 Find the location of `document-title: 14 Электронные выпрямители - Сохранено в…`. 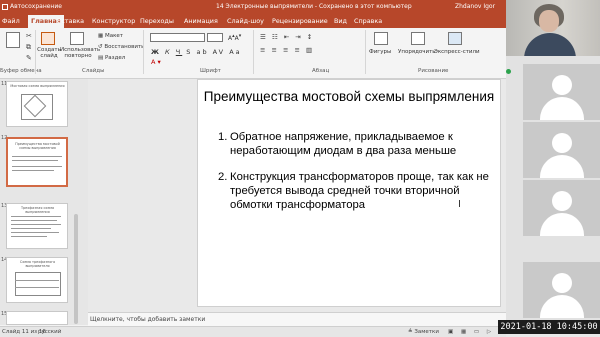

document-title: 14 Электронные выпрямители - Сохранено в… is located at coordinates (314, 6).